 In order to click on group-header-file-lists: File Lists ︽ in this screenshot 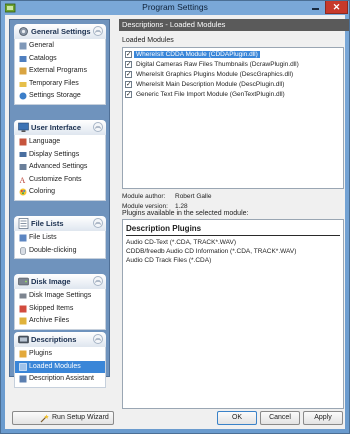, I will do `click(60, 223)`.